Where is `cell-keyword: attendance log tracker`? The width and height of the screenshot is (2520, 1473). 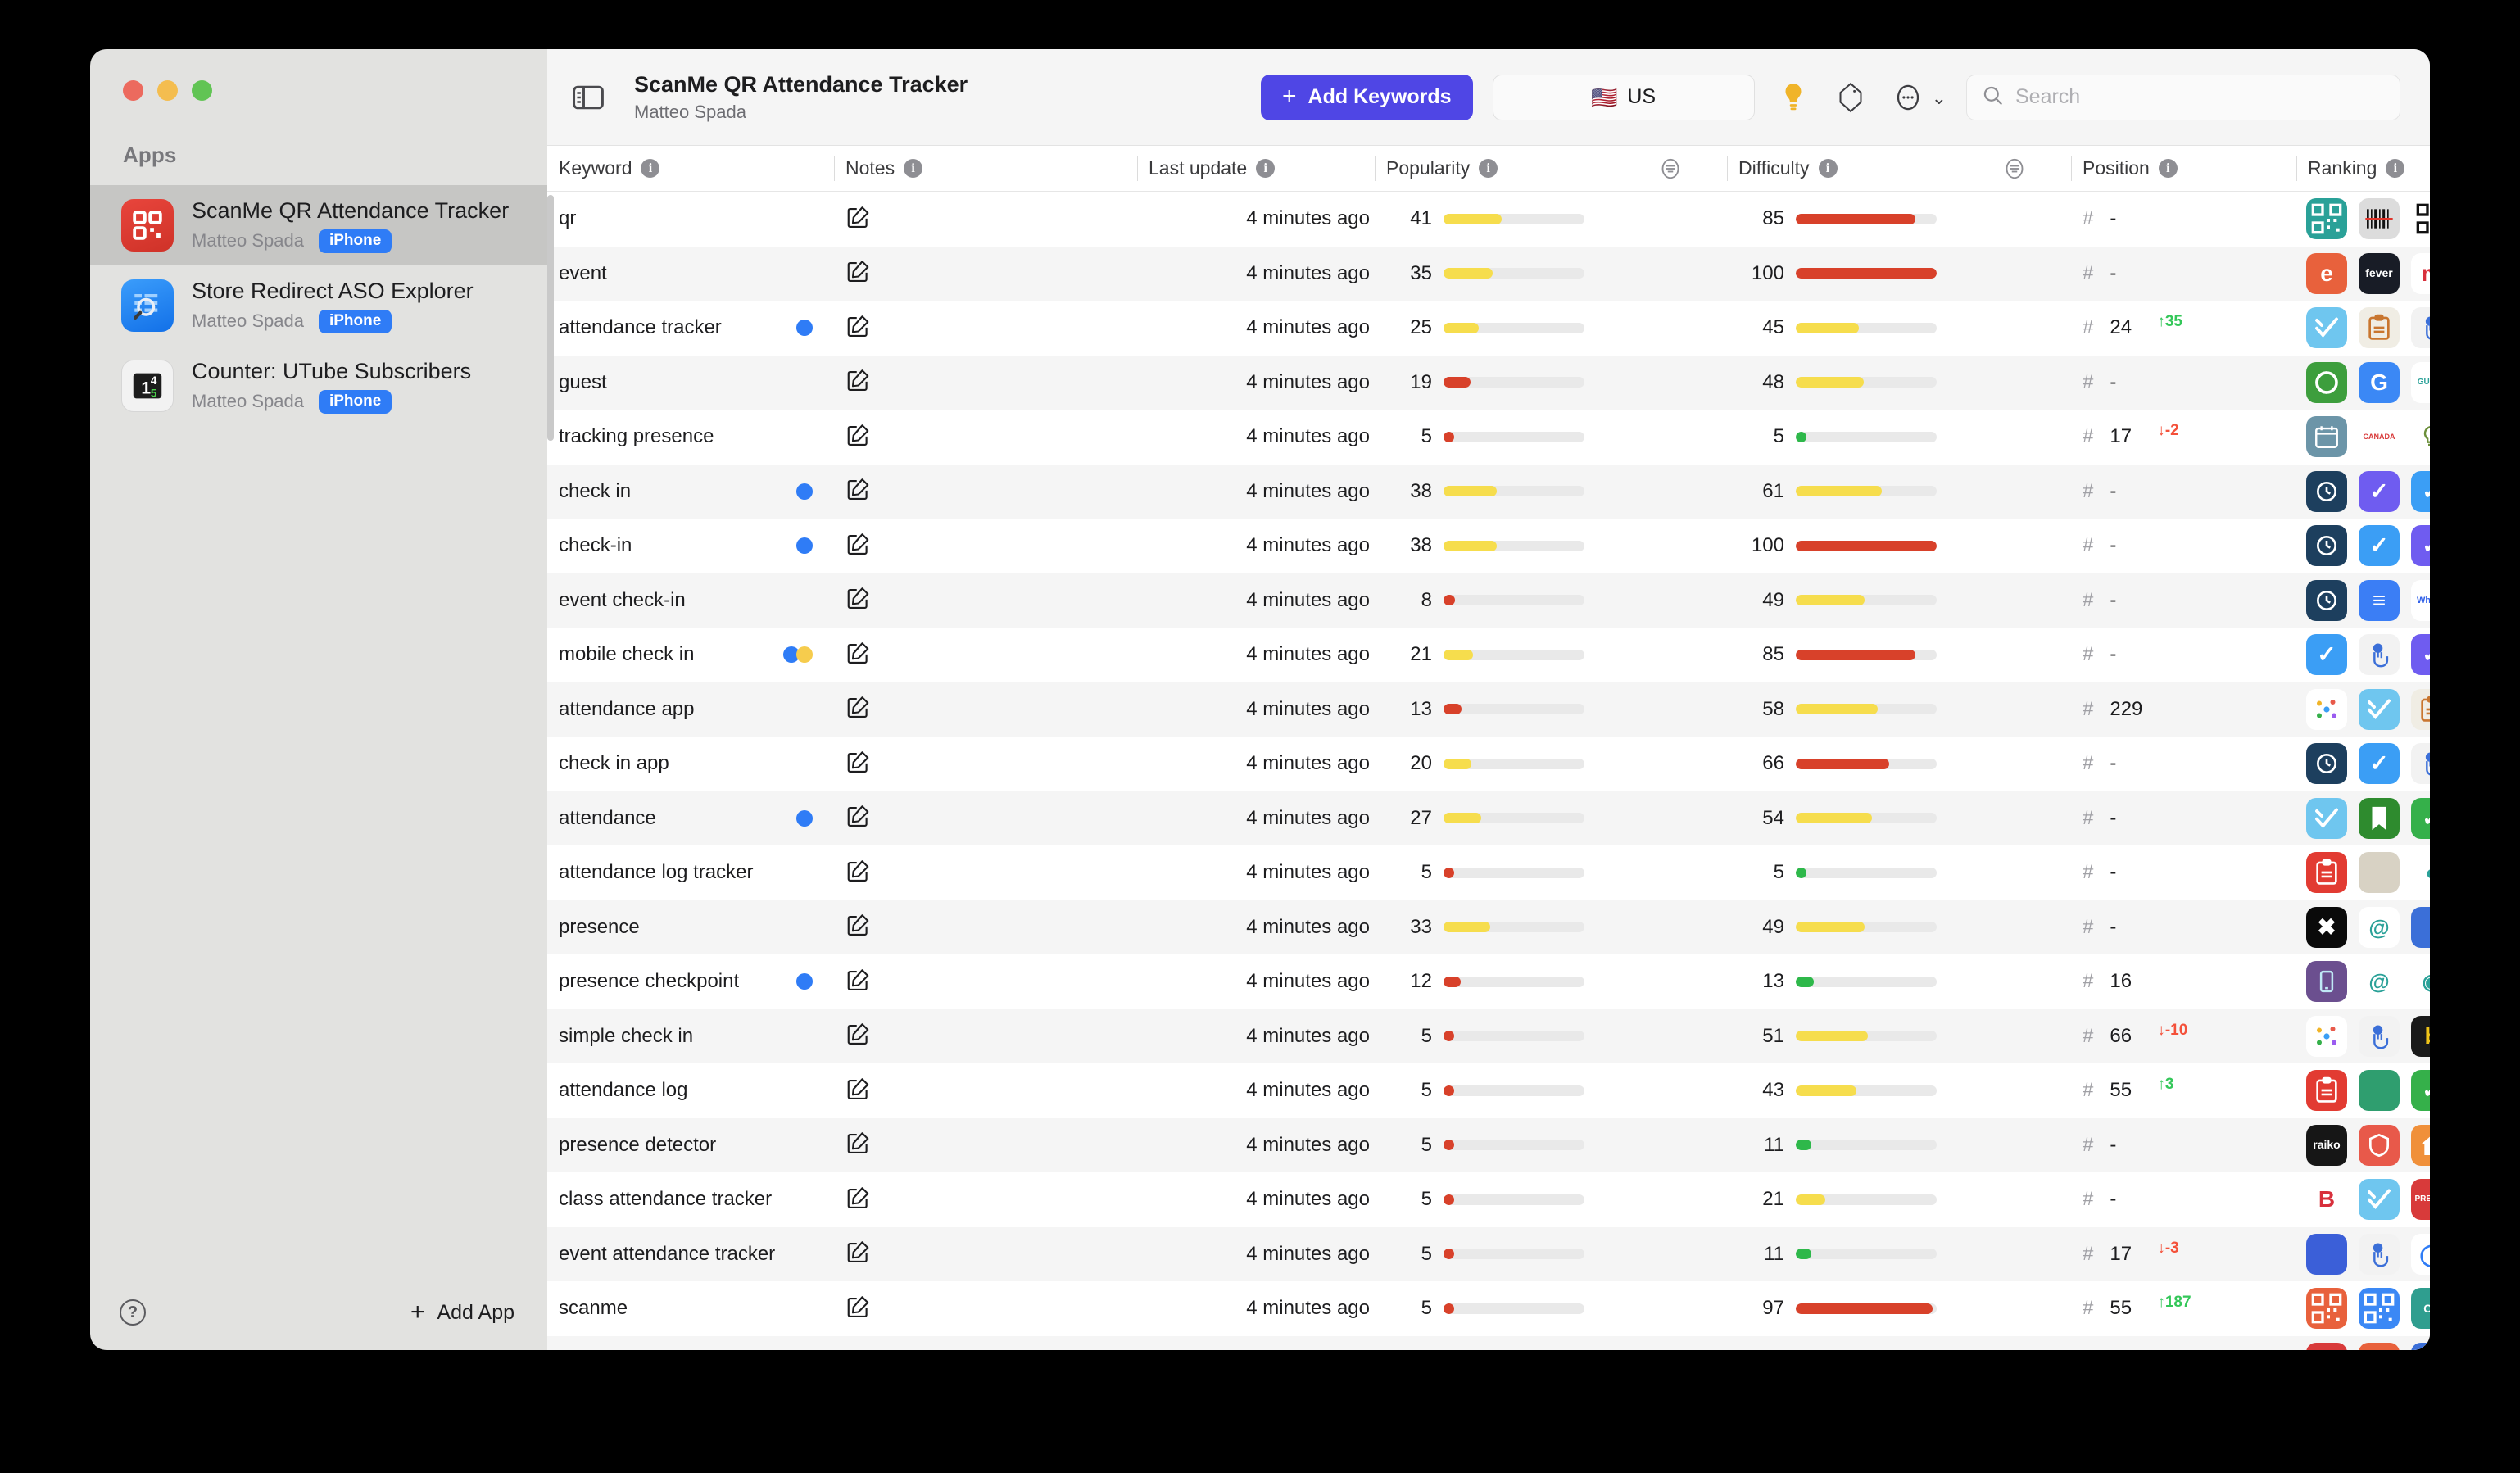
cell-keyword: attendance log tracker is located at coordinates (690, 872).